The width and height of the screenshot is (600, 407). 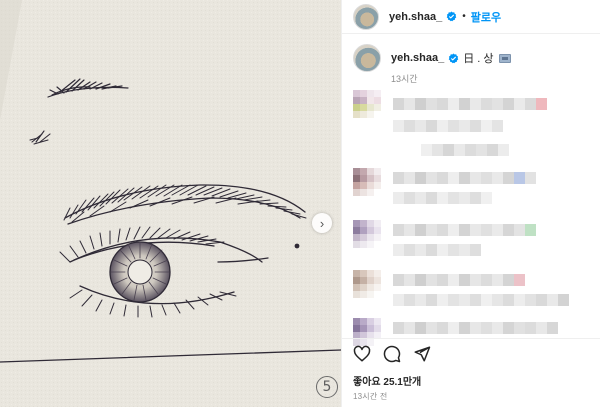 I want to click on like-count: 좋아요 25.1만개, so click(x=387, y=380).